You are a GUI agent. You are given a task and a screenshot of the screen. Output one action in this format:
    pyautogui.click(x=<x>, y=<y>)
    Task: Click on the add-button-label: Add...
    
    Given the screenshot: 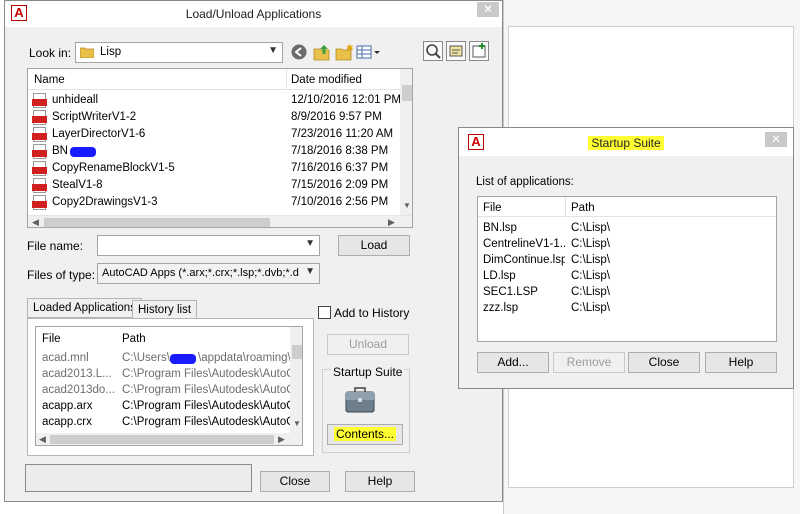 What is the action you would take?
    pyautogui.click(x=513, y=362)
    